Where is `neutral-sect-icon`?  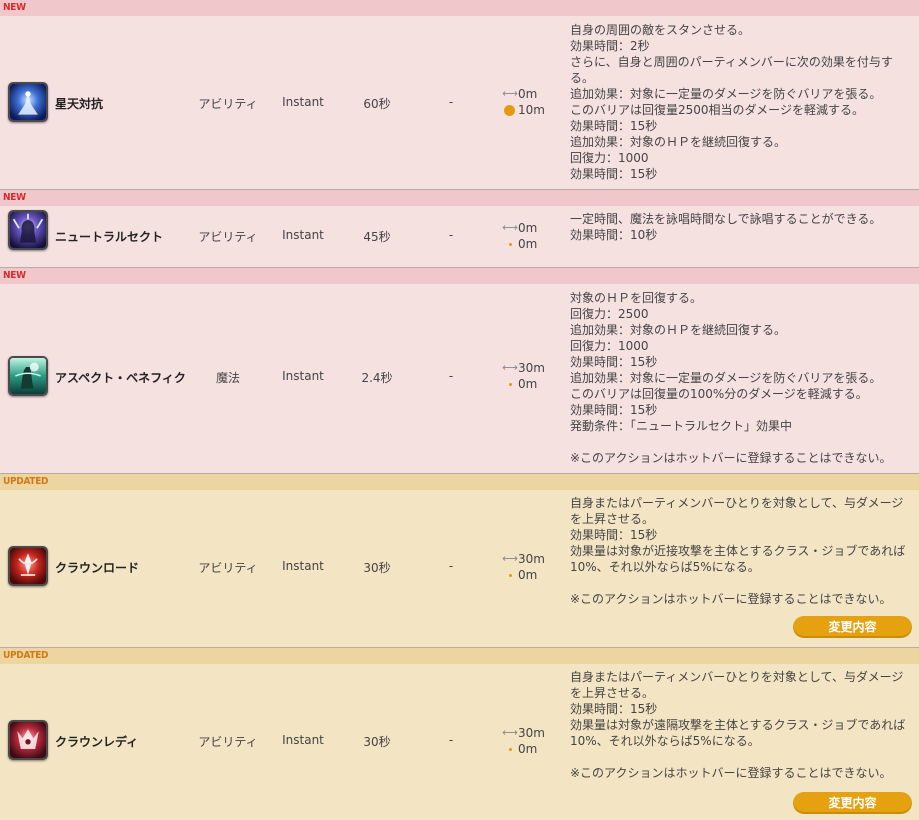 neutral-sect-icon is located at coordinates (28, 230).